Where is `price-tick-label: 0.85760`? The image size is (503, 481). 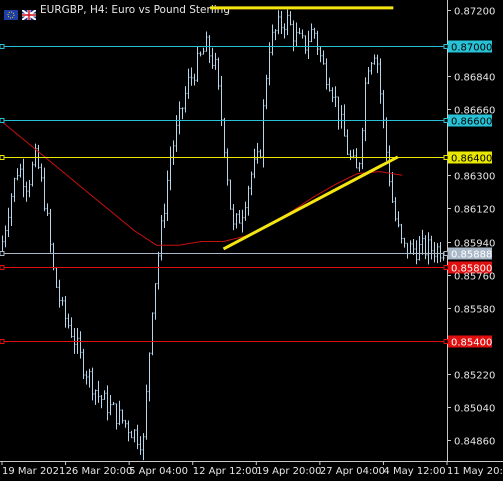
price-tick-label: 0.85760 is located at coordinates (474, 277).